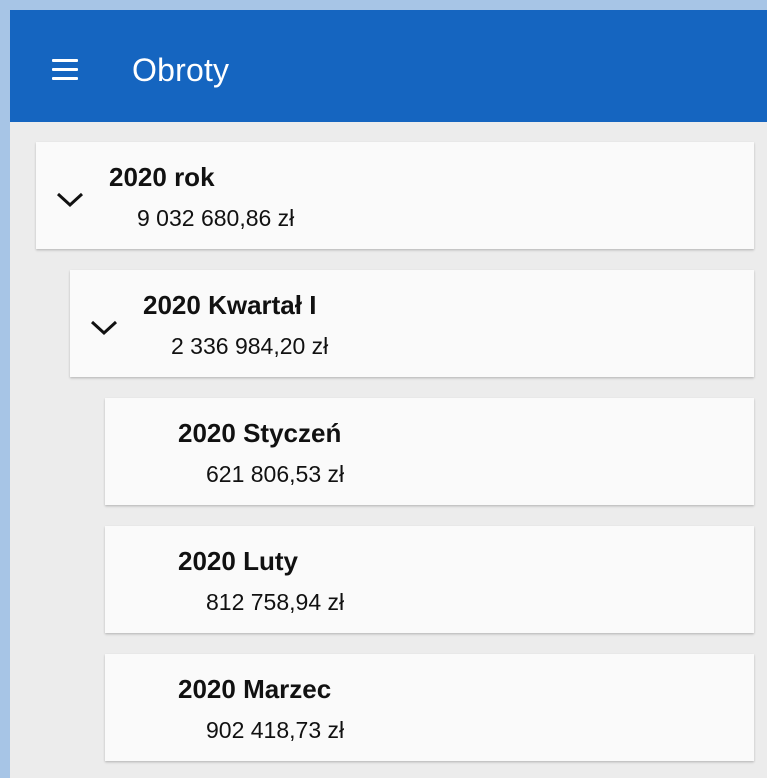 Image resolution: width=767 pixels, height=778 pixels. What do you see at coordinates (275, 602) in the screenshot?
I see `month-value: 812 758,94 zł` at bounding box center [275, 602].